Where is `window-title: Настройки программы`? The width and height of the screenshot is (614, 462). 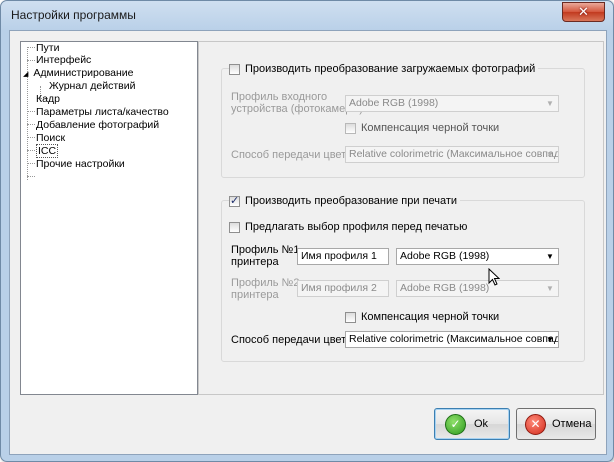
window-title: Настройки программы is located at coordinates (73, 15).